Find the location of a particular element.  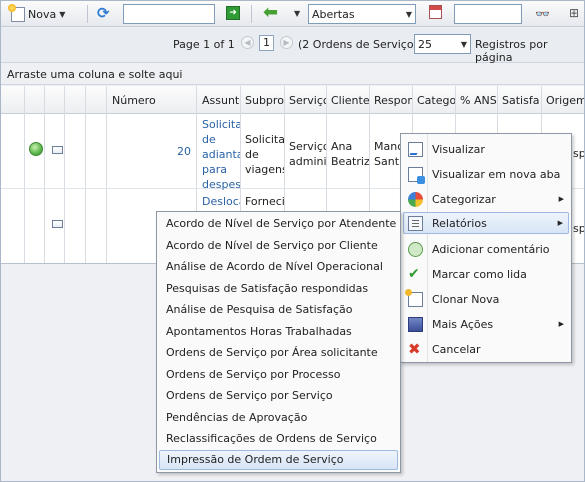

new-button: Nova ▼ is located at coordinates (36, 13).